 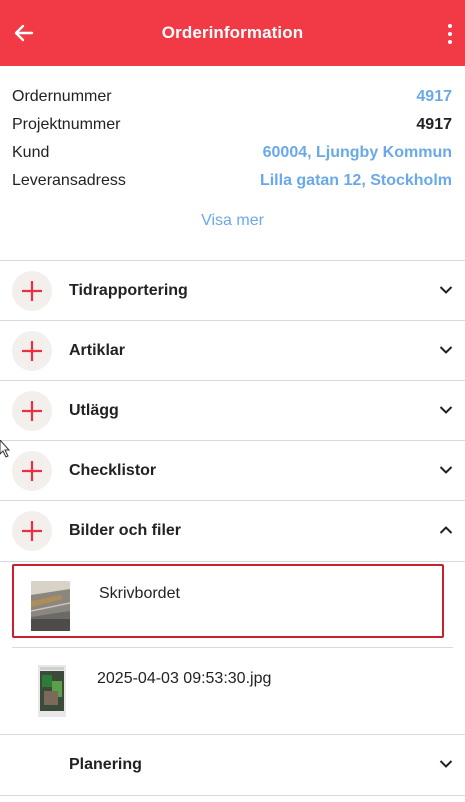 What do you see at coordinates (232, 765) in the screenshot?
I see `section-planering: Planering` at bounding box center [232, 765].